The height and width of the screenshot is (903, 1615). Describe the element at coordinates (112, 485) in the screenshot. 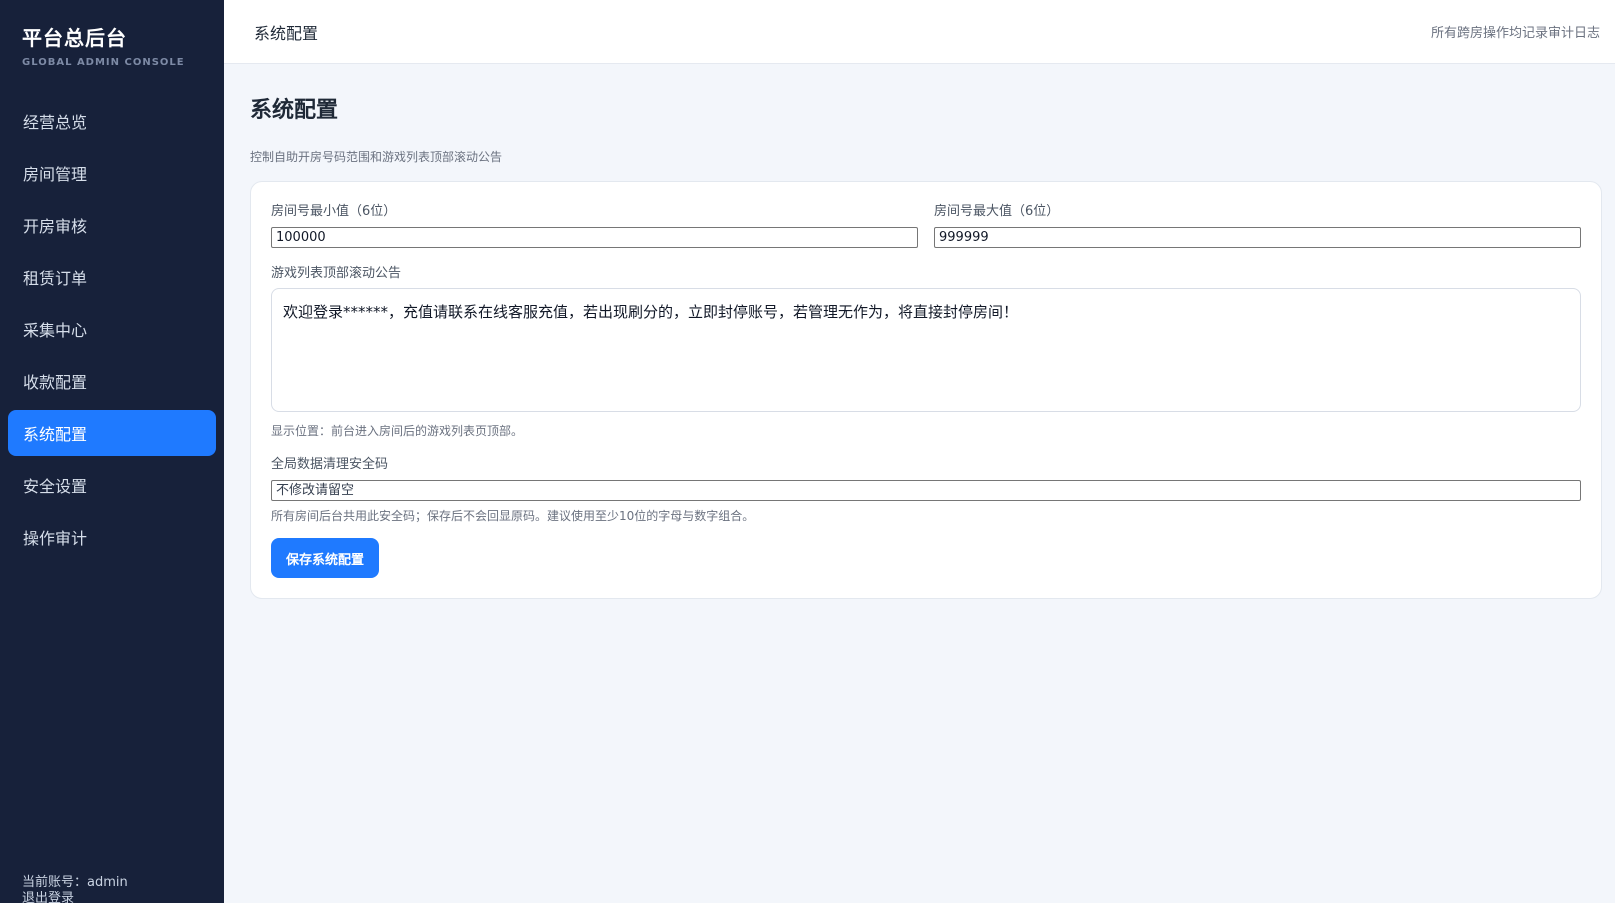

I see `sidebar-item-security: 安全设置` at that location.